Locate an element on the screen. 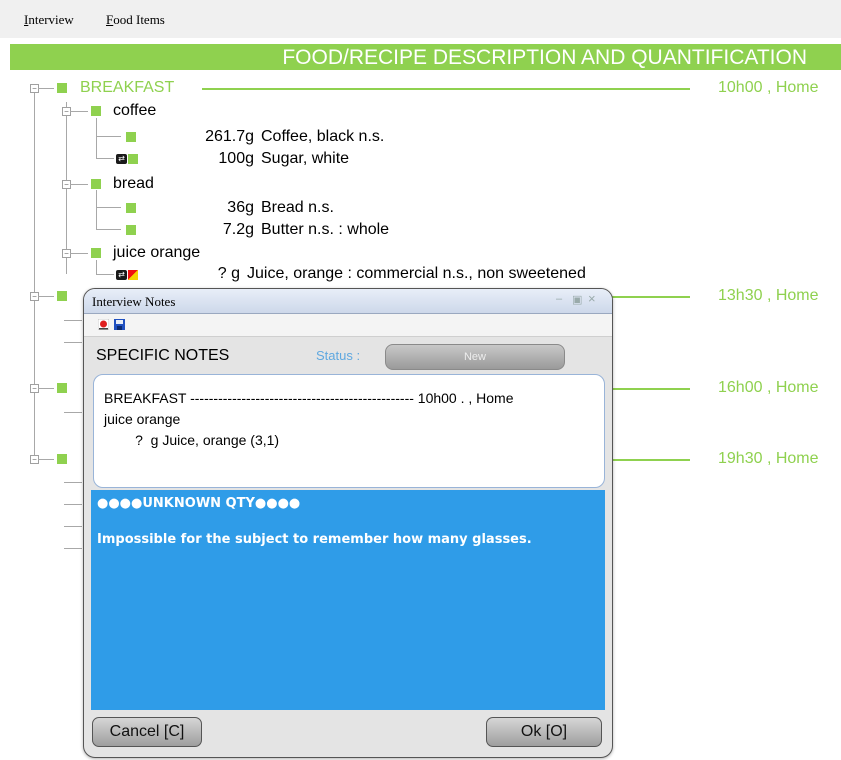 This screenshot has height=760, width=841. meal-label-breakfast: BREAKFAST is located at coordinates (127, 88).